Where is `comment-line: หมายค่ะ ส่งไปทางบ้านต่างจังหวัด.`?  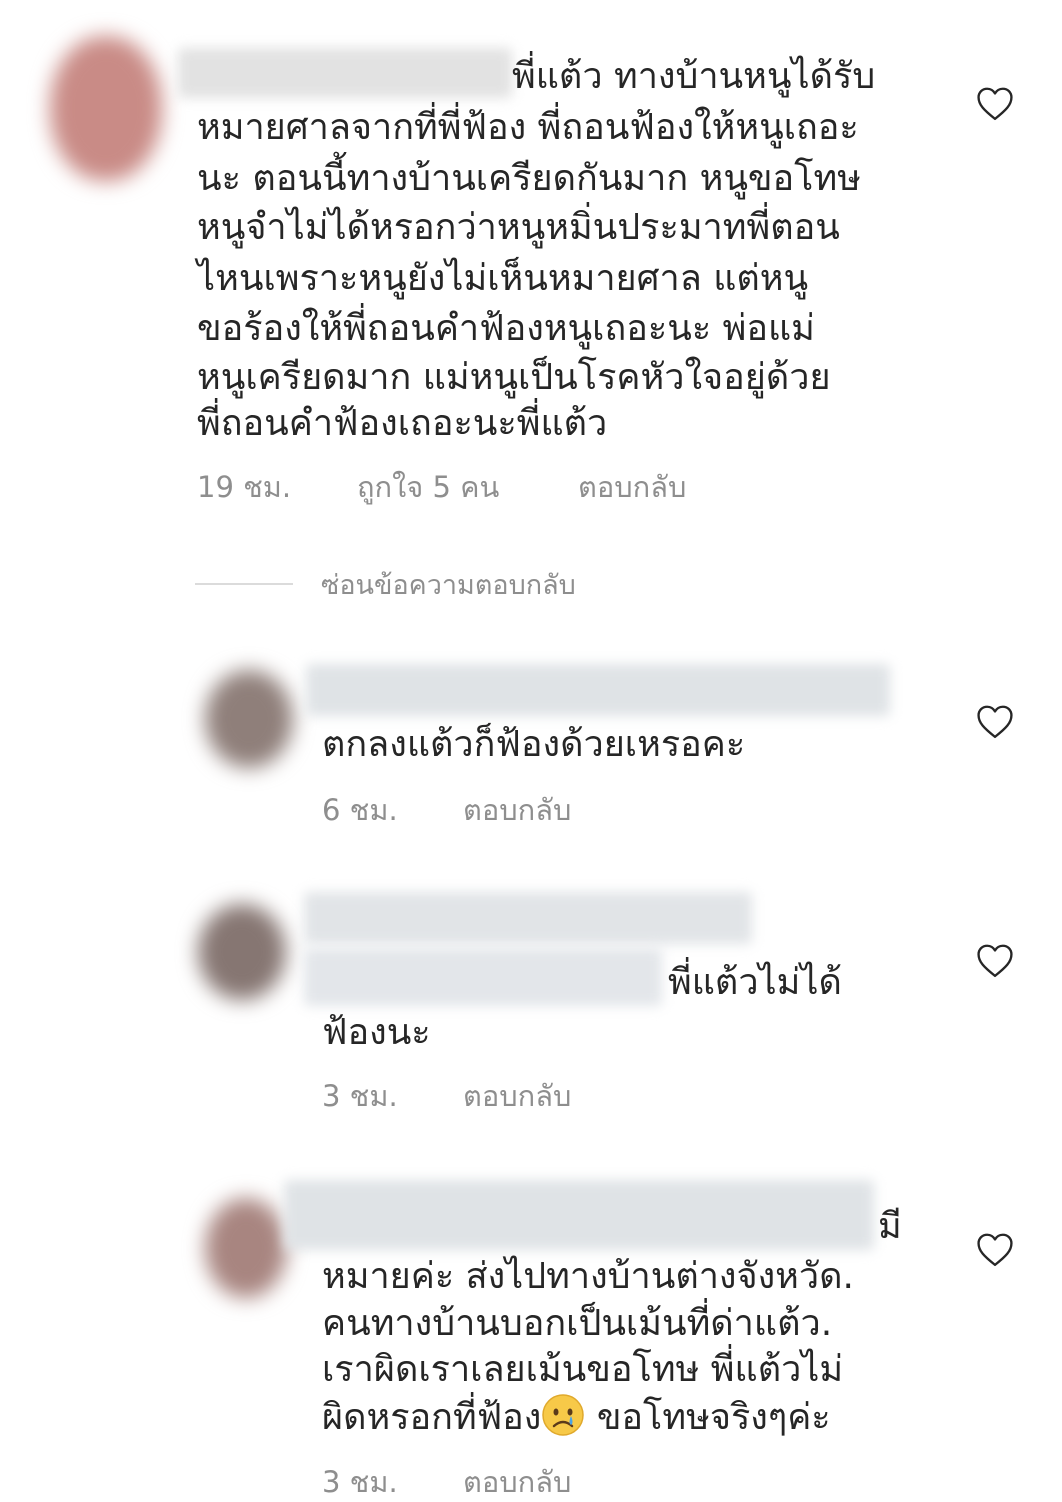
comment-line: หมายค่ะ ส่งไปทางบ้านต่างจังหวัด. is located at coordinates (588, 1276).